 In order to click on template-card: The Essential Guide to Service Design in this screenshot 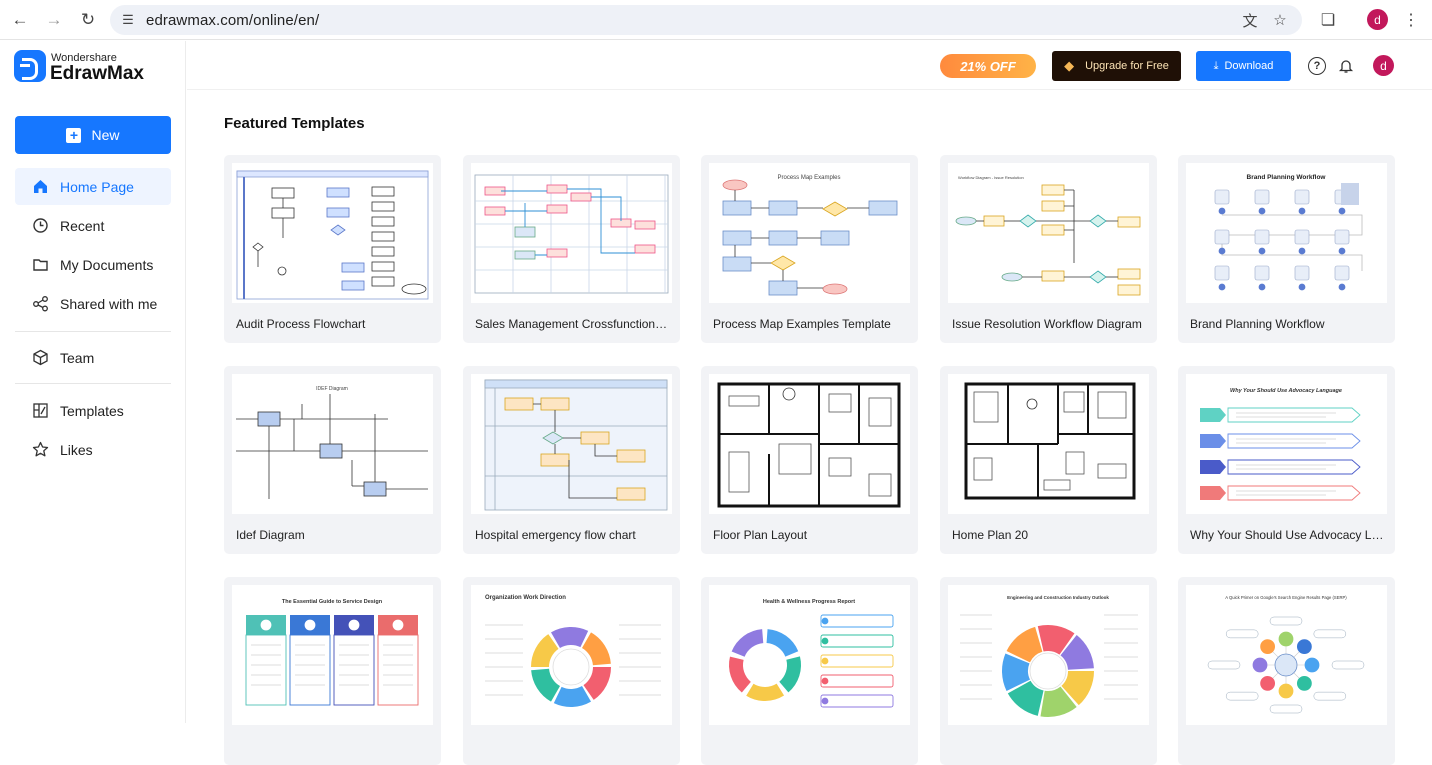, I will do `click(332, 671)`.